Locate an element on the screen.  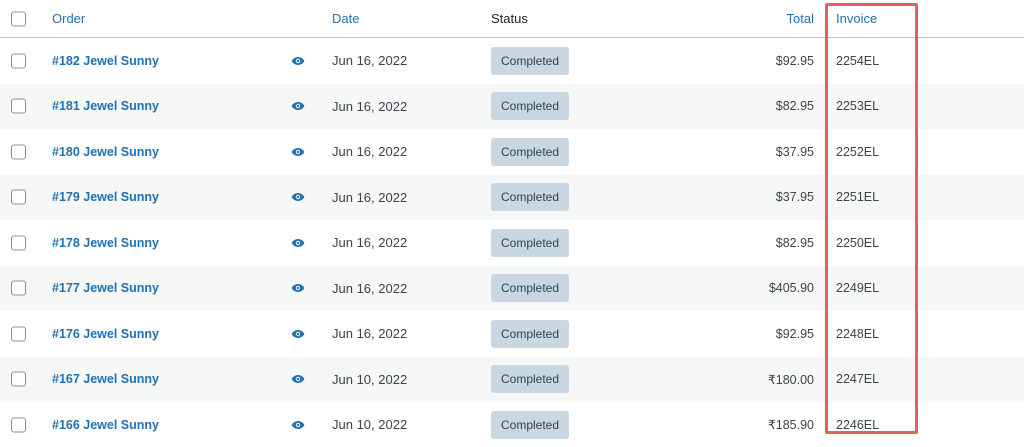
order-link: #182 Jewel Sunny is located at coordinates (105, 61).